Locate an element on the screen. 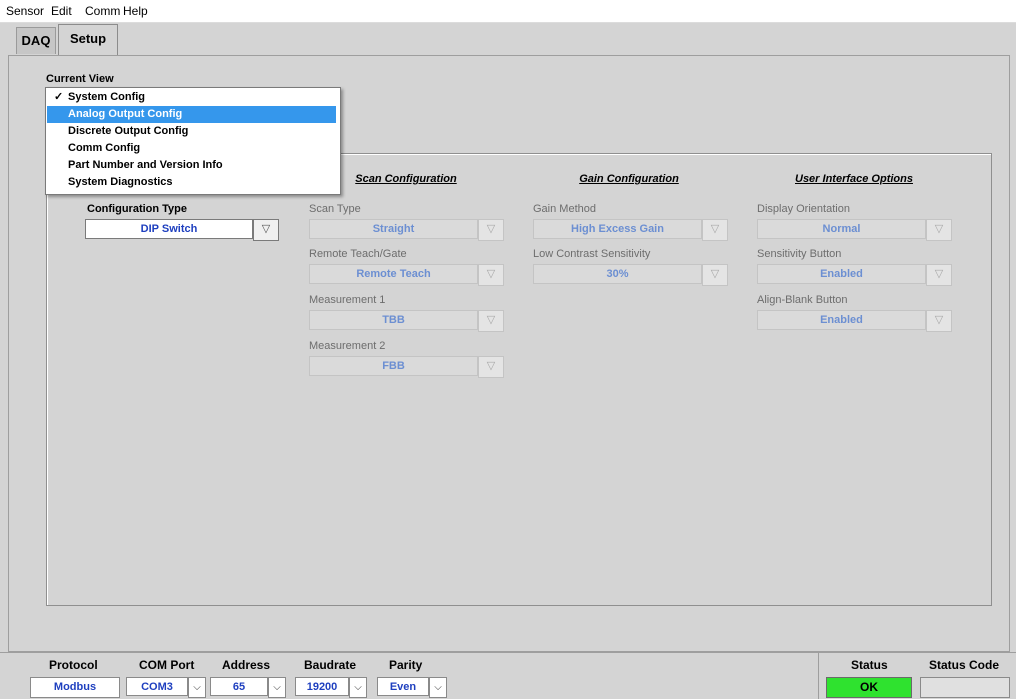 This screenshot has width=1016, height=699. menu-sensor: Sensor is located at coordinates (25, 11).